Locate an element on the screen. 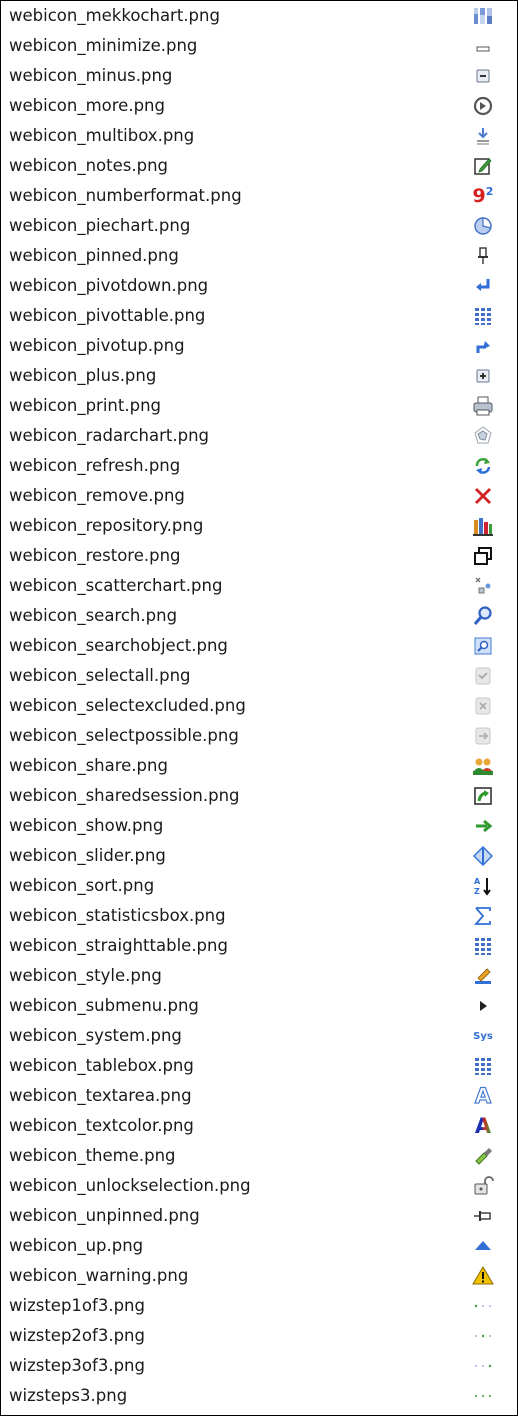  system-icon-glyph: Sys is located at coordinates (483, 1036).